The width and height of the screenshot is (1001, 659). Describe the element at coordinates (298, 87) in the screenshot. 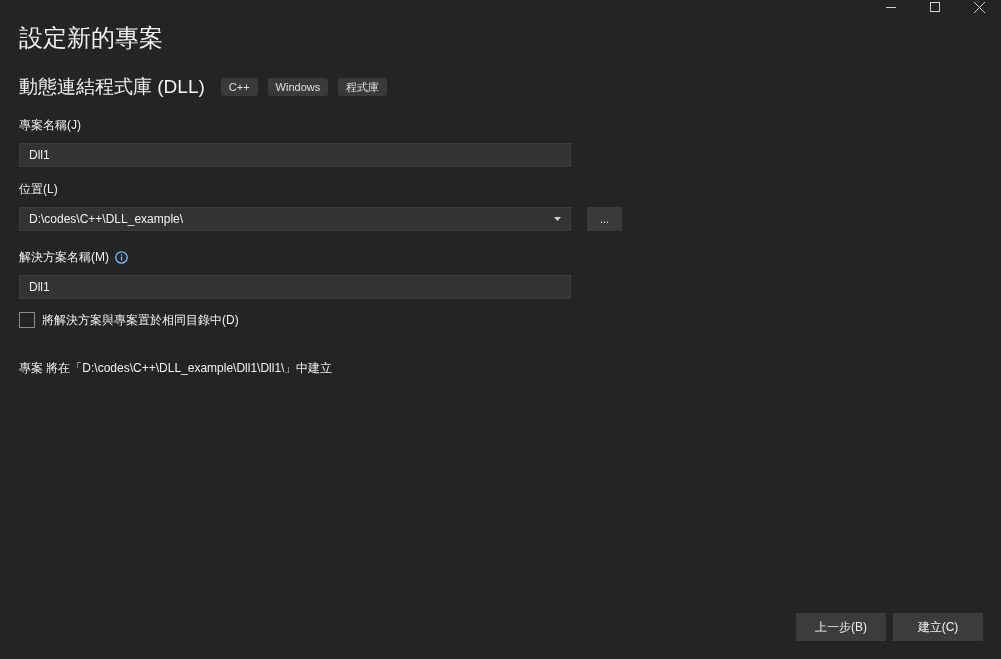

I see `tag: Windows` at that location.